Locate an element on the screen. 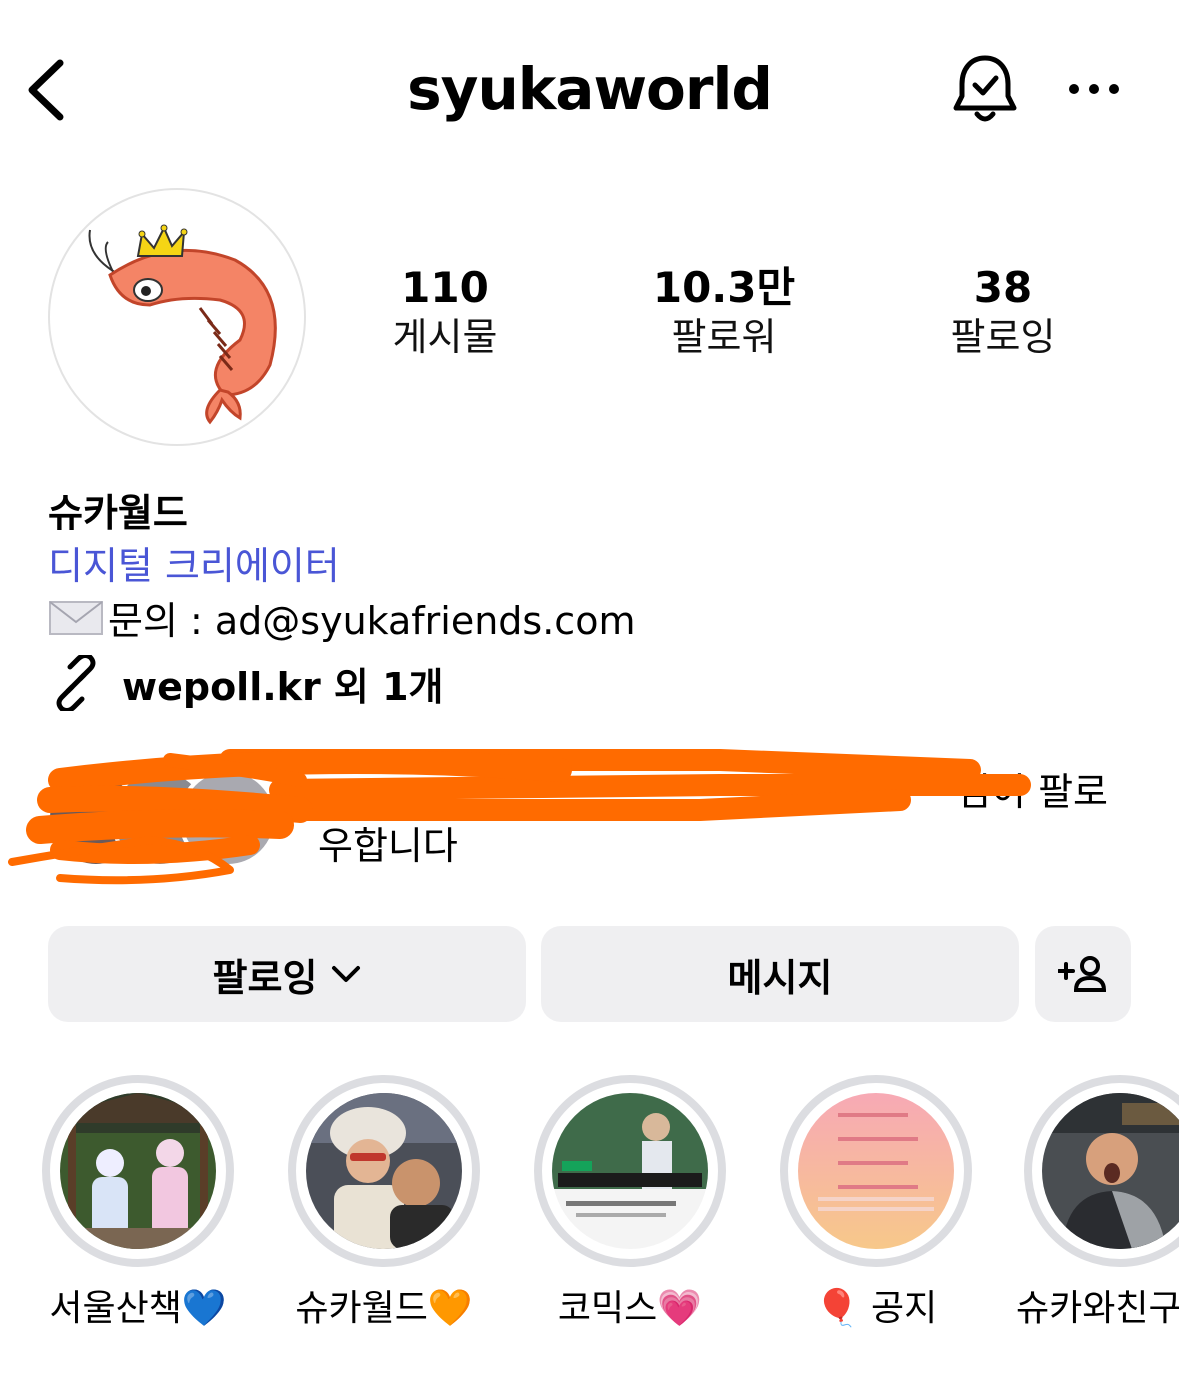 The image size is (1179, 1376). bio-contact: 문의 : ad@syukafriends.com is located at coordinates (341, 617).